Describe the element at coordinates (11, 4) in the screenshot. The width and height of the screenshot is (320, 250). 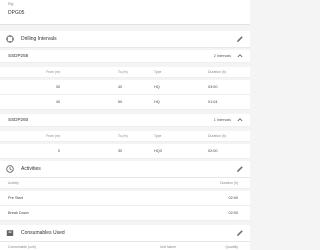
I see `rig-label: Rig` at that location.